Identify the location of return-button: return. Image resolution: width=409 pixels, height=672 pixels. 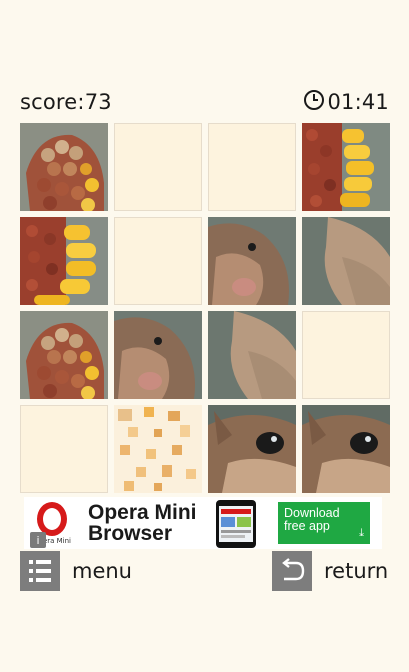
(330, 571).